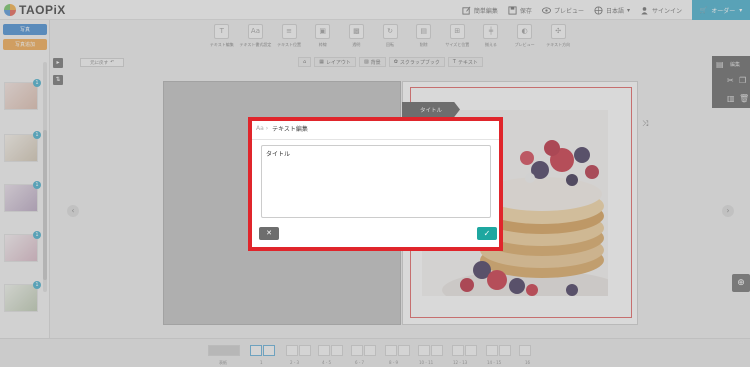  Describe the element at coordinates (375, 139) in the screenshot. I see `dialog-divider` at that location.